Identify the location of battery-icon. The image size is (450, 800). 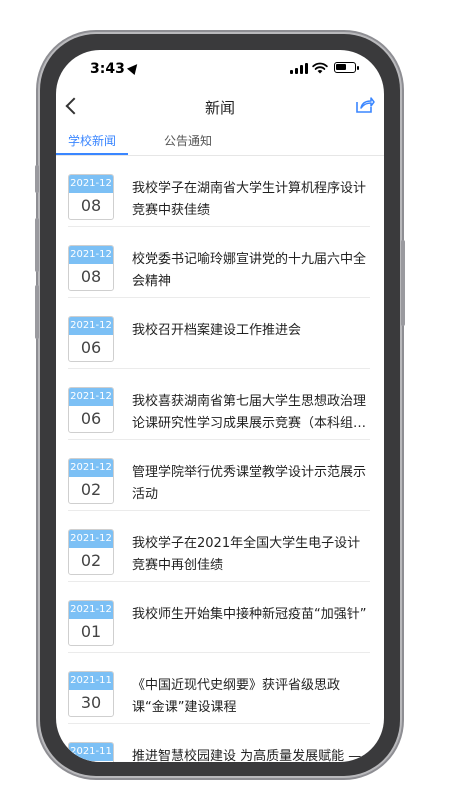
(346, 67).